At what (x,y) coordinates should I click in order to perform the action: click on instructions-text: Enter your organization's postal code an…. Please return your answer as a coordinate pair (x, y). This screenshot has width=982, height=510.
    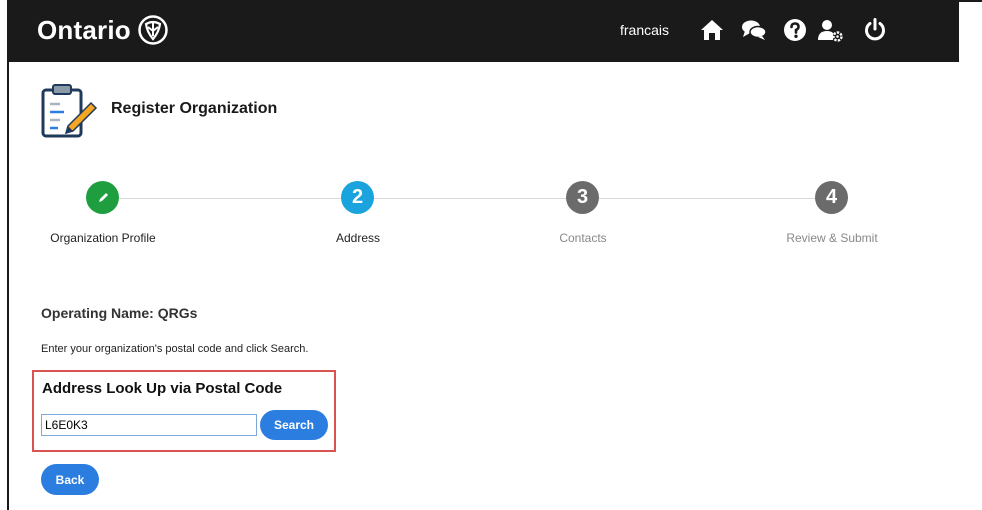
    Looking at the image, I should click on (175, 349).